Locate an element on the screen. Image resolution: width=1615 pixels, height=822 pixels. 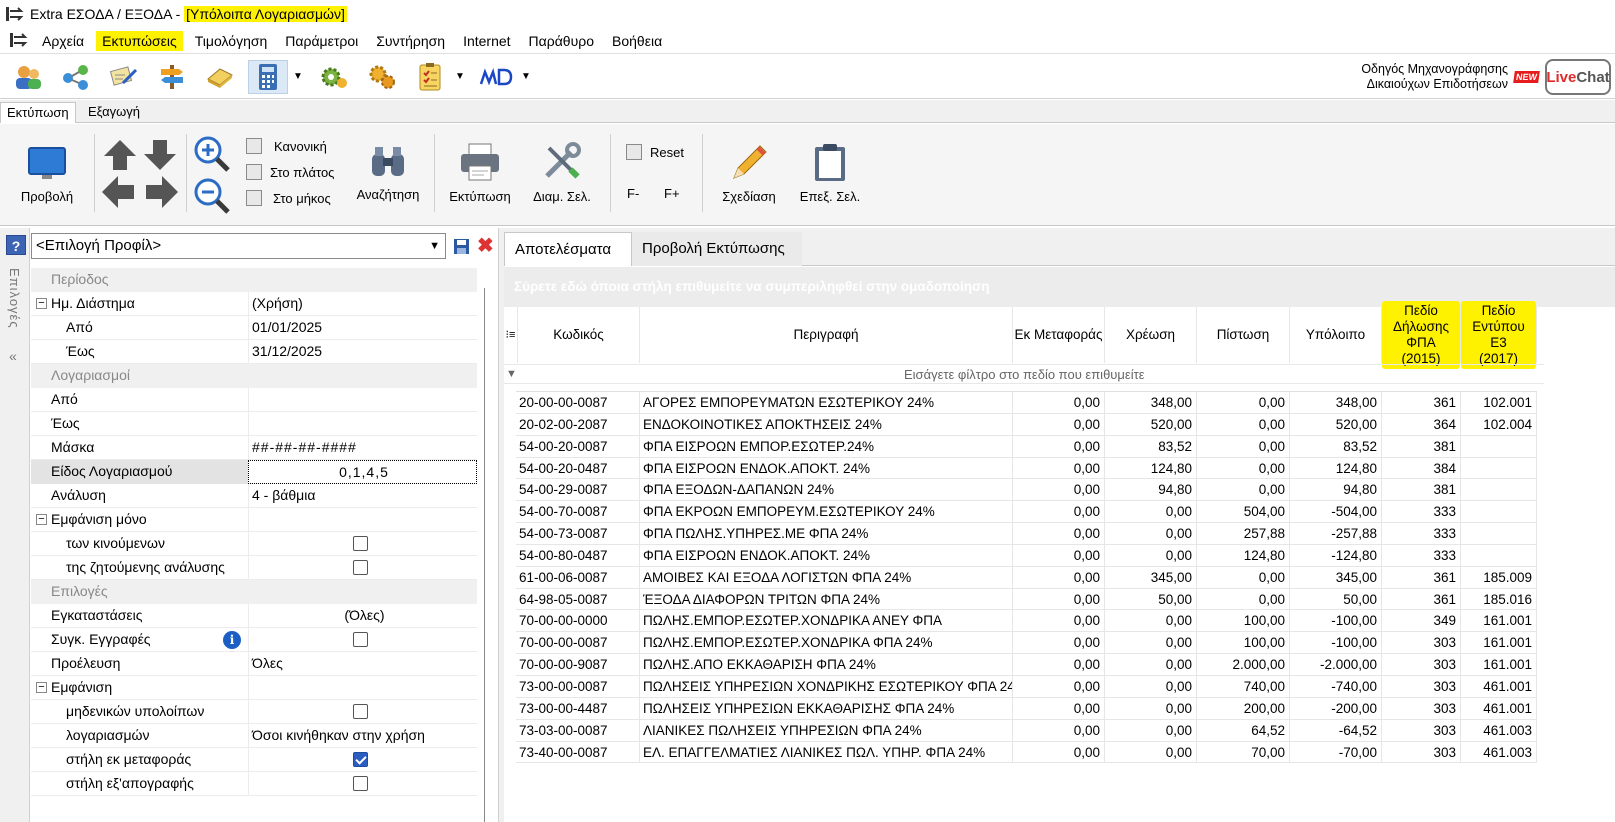
prop-carried-forward-column: στήλη εκ μεταφοράς is located at coordinates (254, 760).